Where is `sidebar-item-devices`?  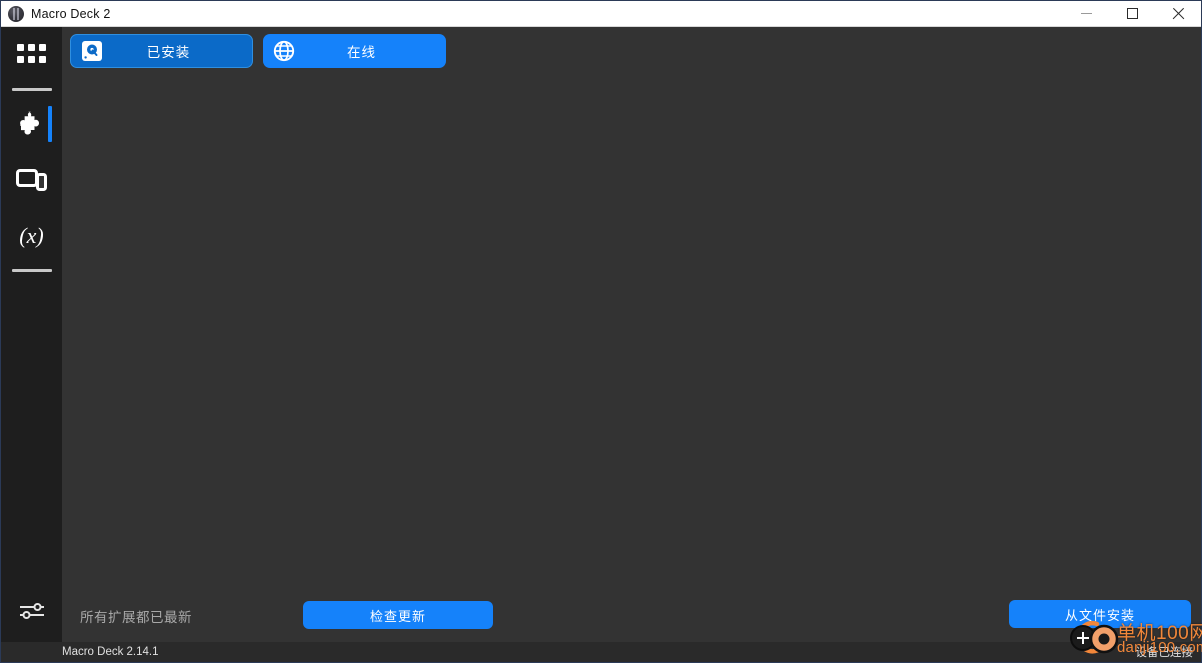
sidebar-item-devices is located at coordinates (31, 180).